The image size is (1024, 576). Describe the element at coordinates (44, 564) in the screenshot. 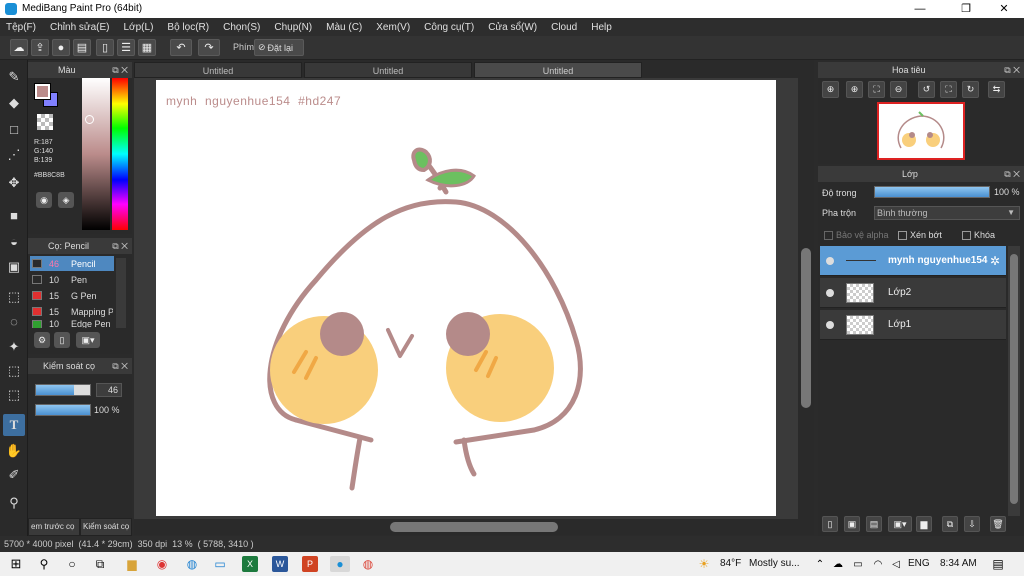

I see `search-icon: ⚲` at that location.